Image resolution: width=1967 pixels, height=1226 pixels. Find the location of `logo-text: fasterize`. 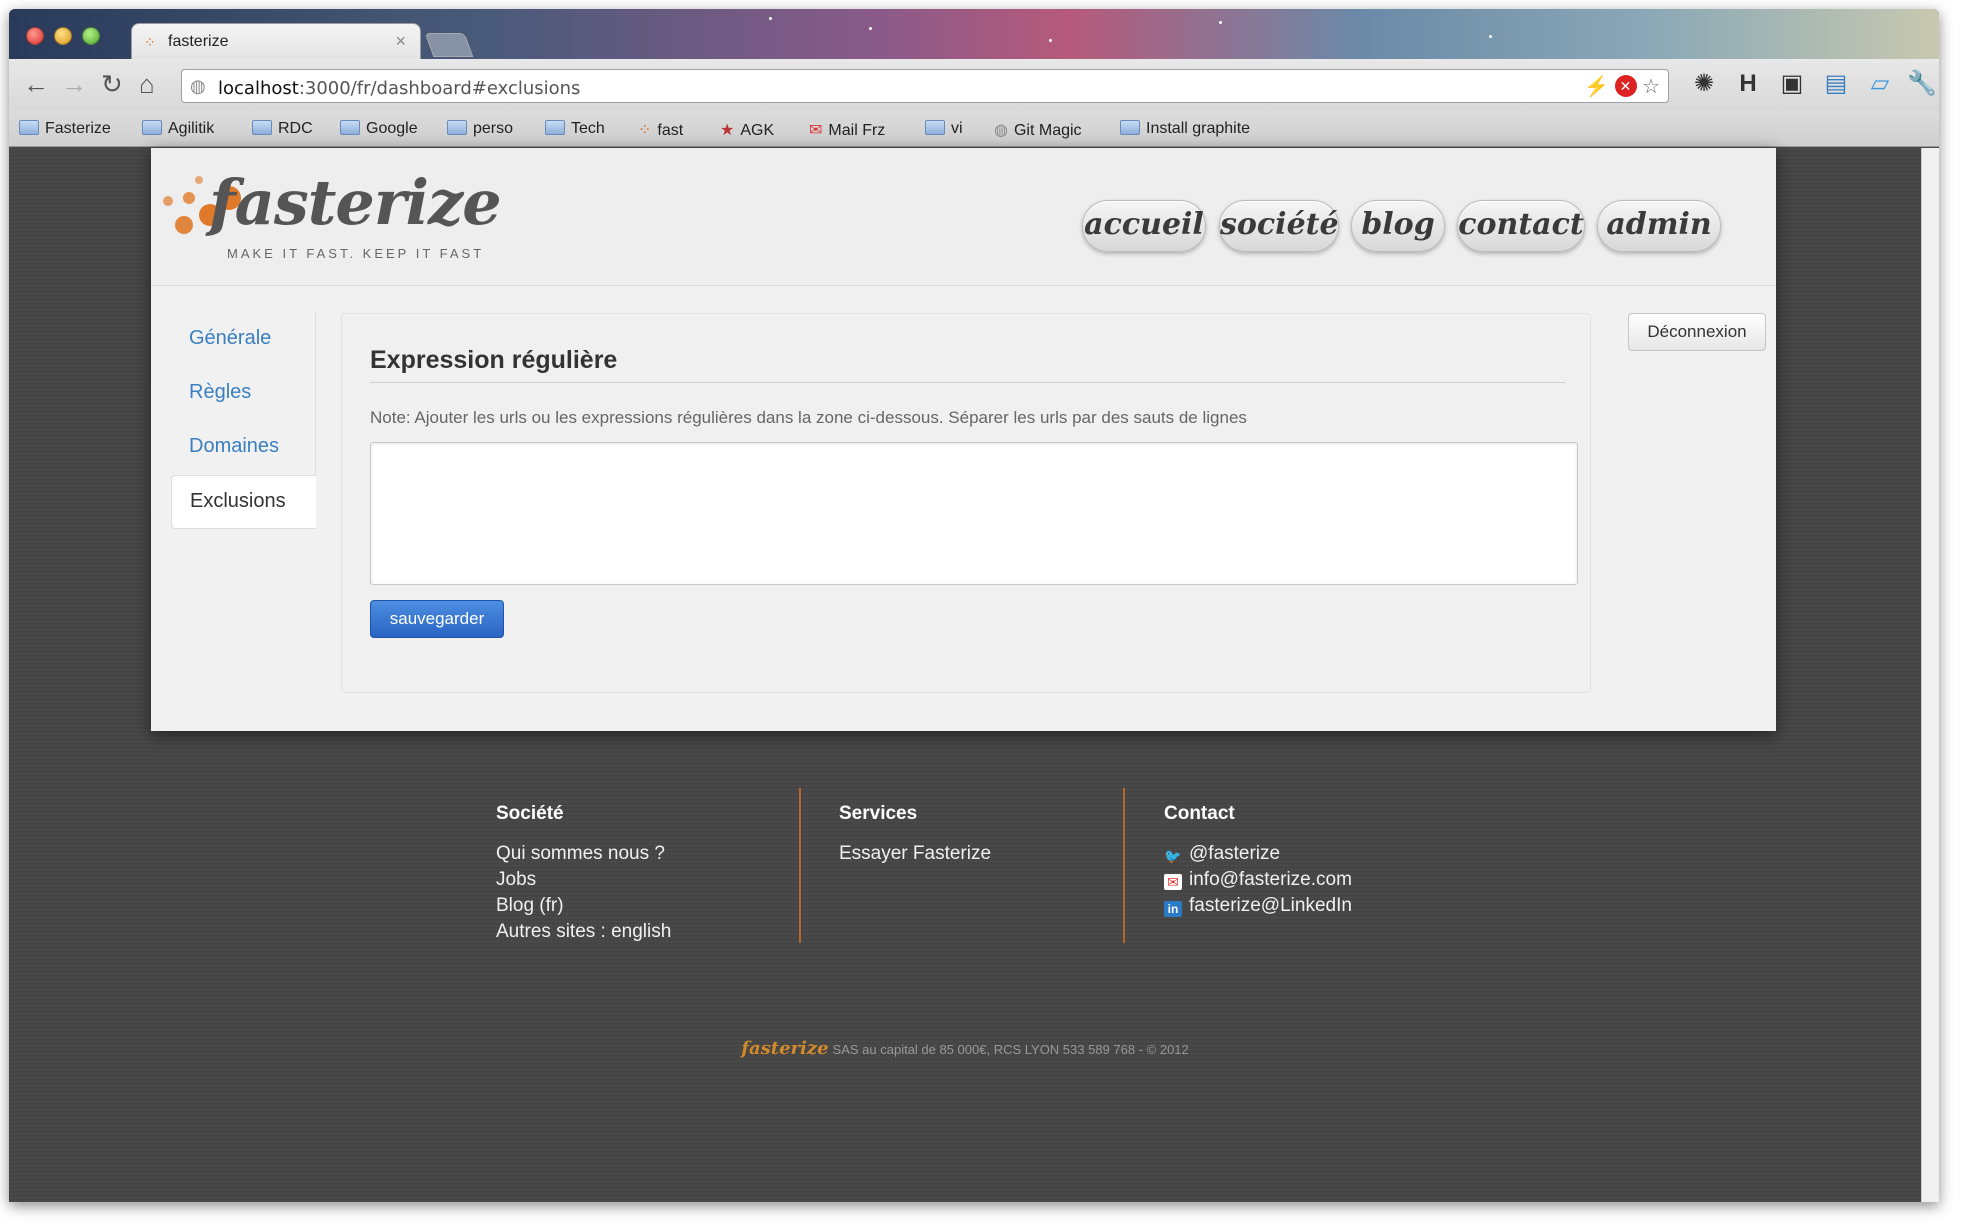

logo-text: fasterize is located at coordinates (355, 202).